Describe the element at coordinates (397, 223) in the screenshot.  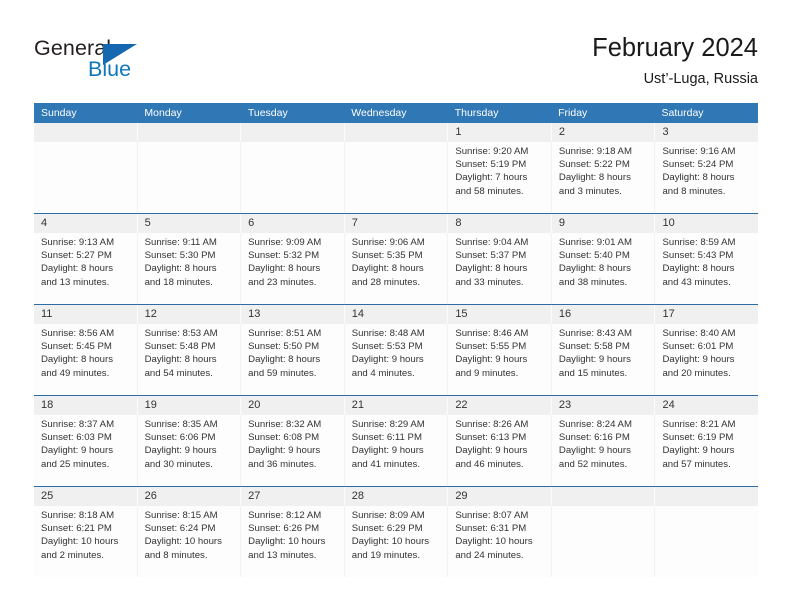
I see `day-number-7: 7` at that location.